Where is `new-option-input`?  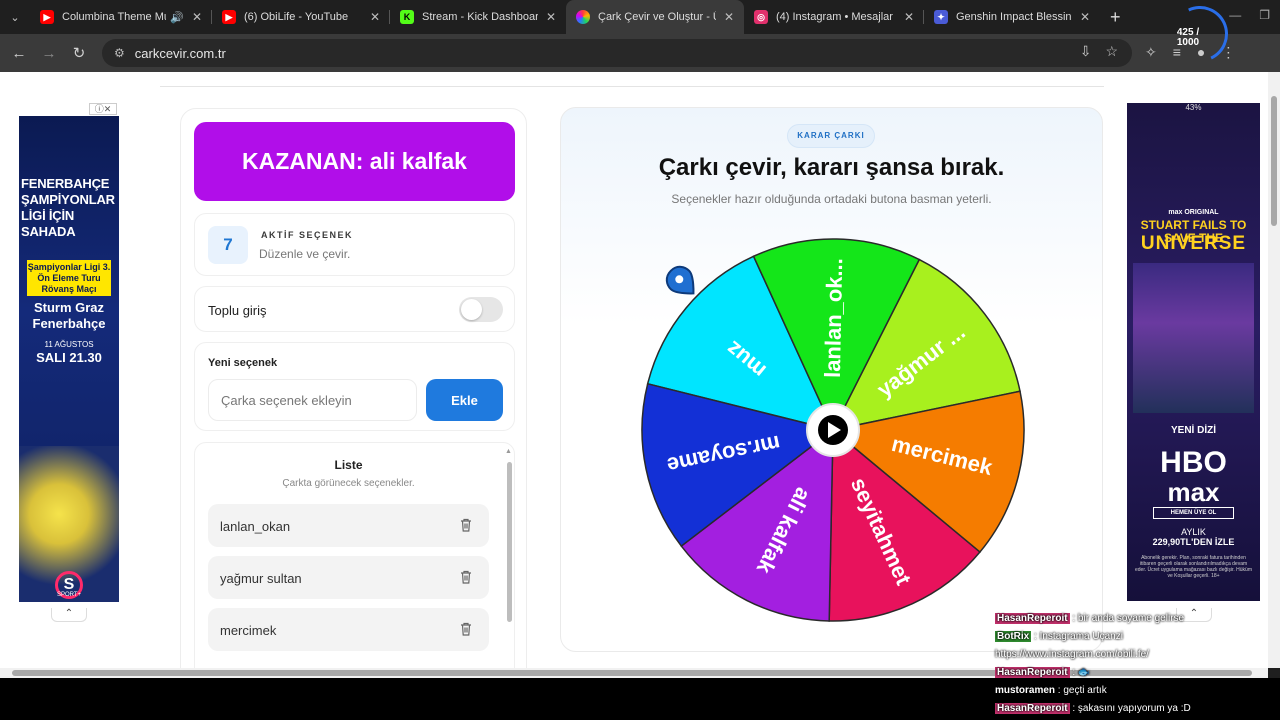 new-option-input is located at coordinates (312, 400).